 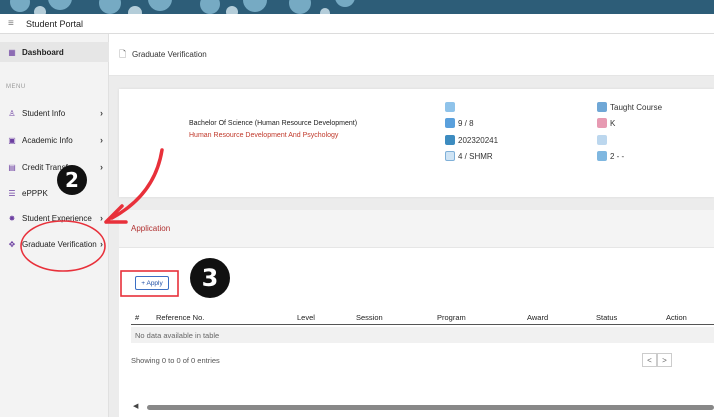 What do you see at coordinates (116, 214) in the screenshot?
I see `annotation-arrowhead` at bounding box center [116, 214].